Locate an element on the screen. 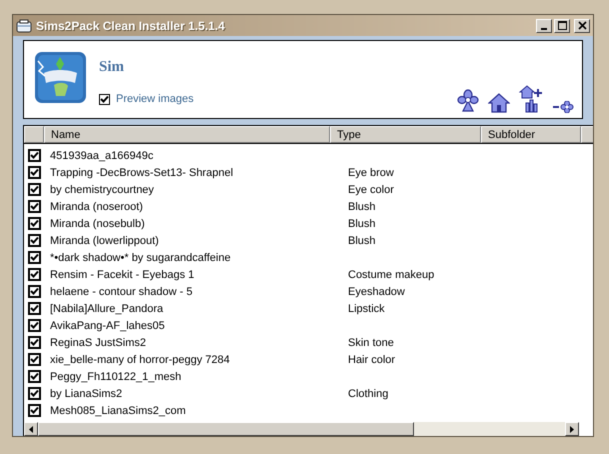  column-header: Subfolder is located at coordinates (531, 134).